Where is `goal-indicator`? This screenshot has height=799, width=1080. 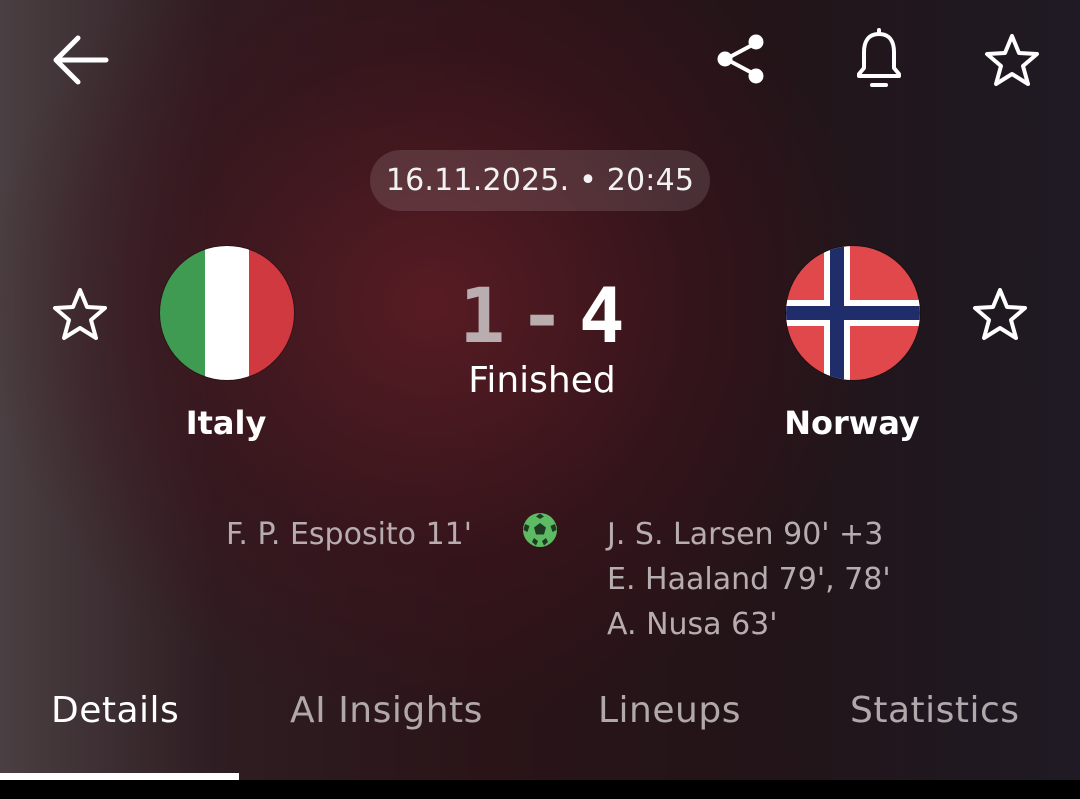
goal-indicator is located at coordinates (540, 530).